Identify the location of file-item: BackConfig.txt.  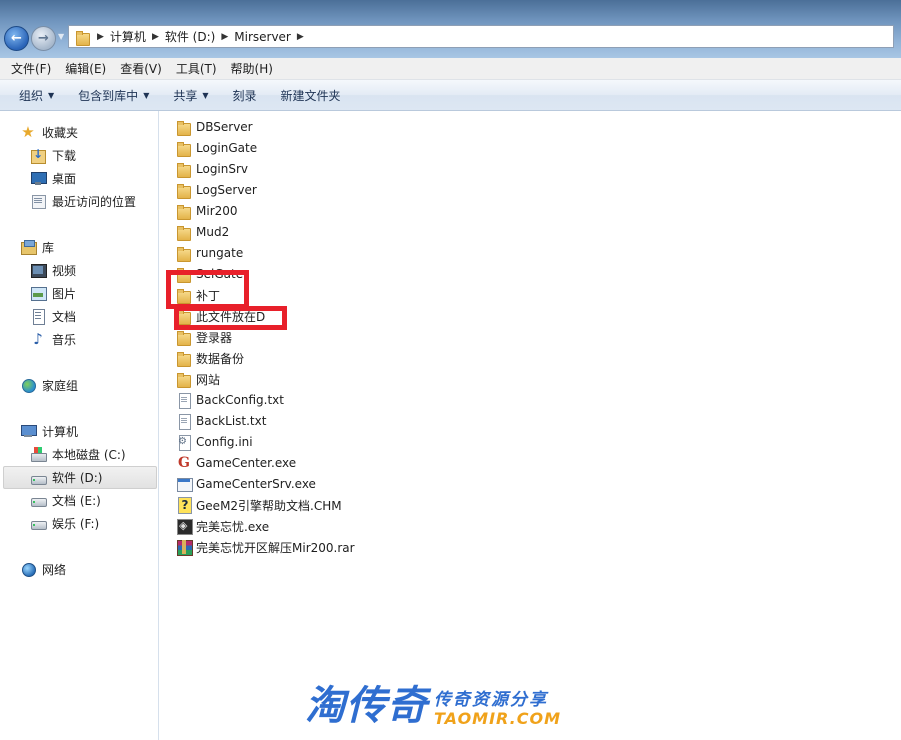
(230, 400).